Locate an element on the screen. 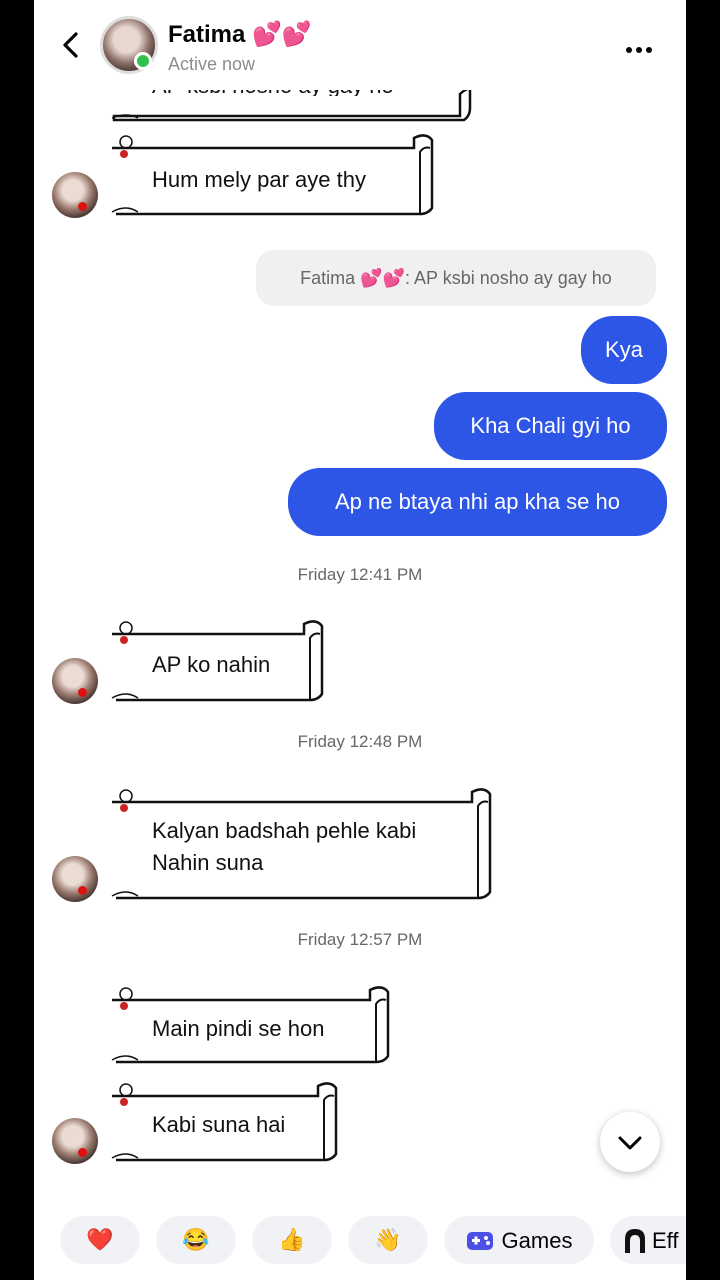  effects-button: Eff is located at coordinates (648, 1240).